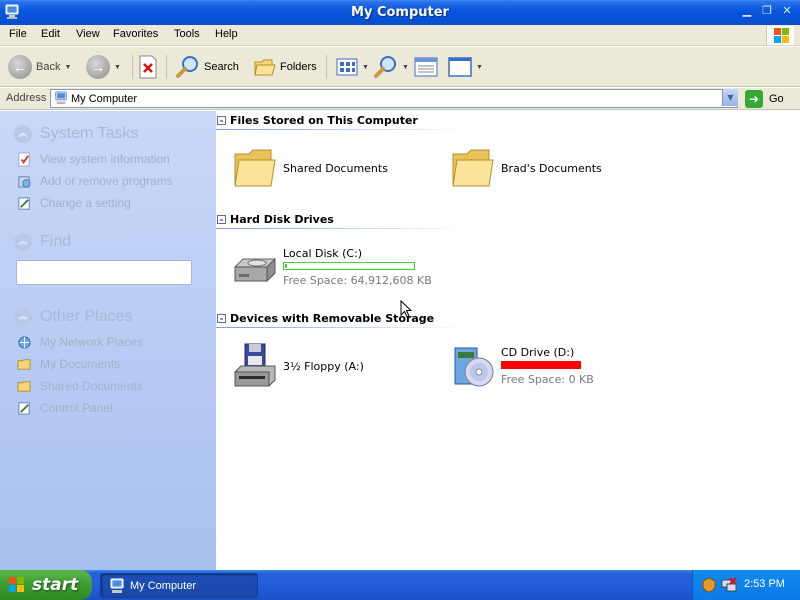  I want to click on task-label: Add or remove programs, so click(106, 181).